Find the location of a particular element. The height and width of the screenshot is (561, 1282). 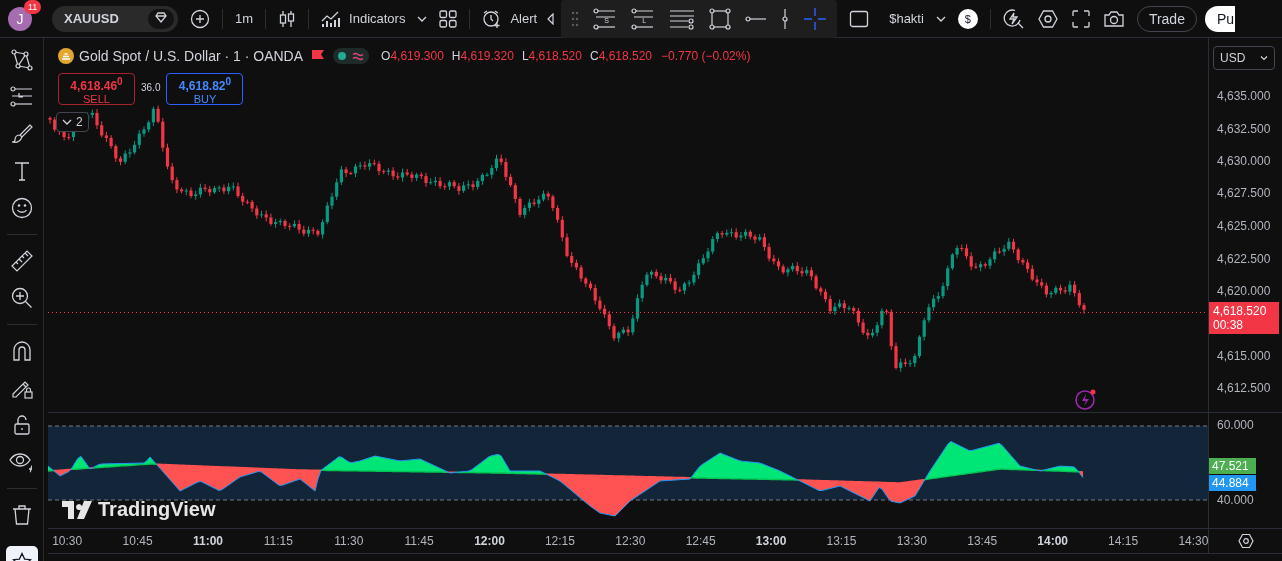

time-tick: 12:00 is located at coordinates (489, 541).